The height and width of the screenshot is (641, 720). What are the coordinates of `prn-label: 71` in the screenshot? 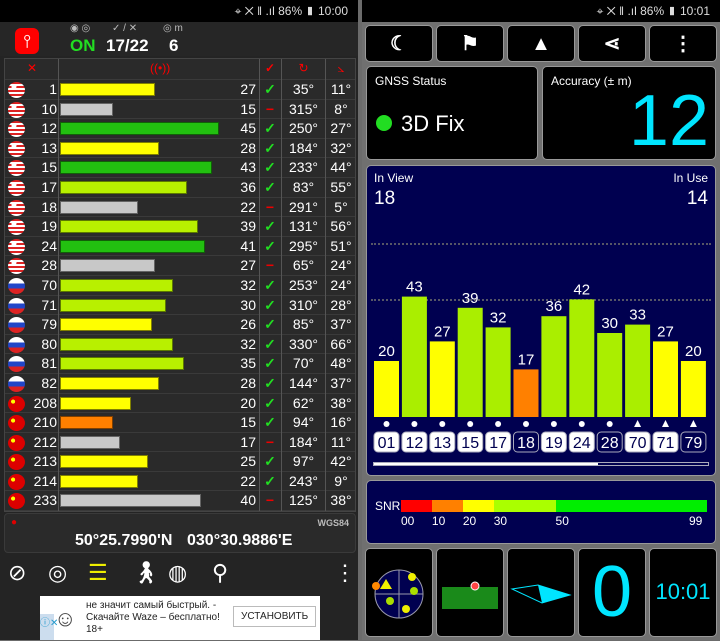 It's located at (666, 443).